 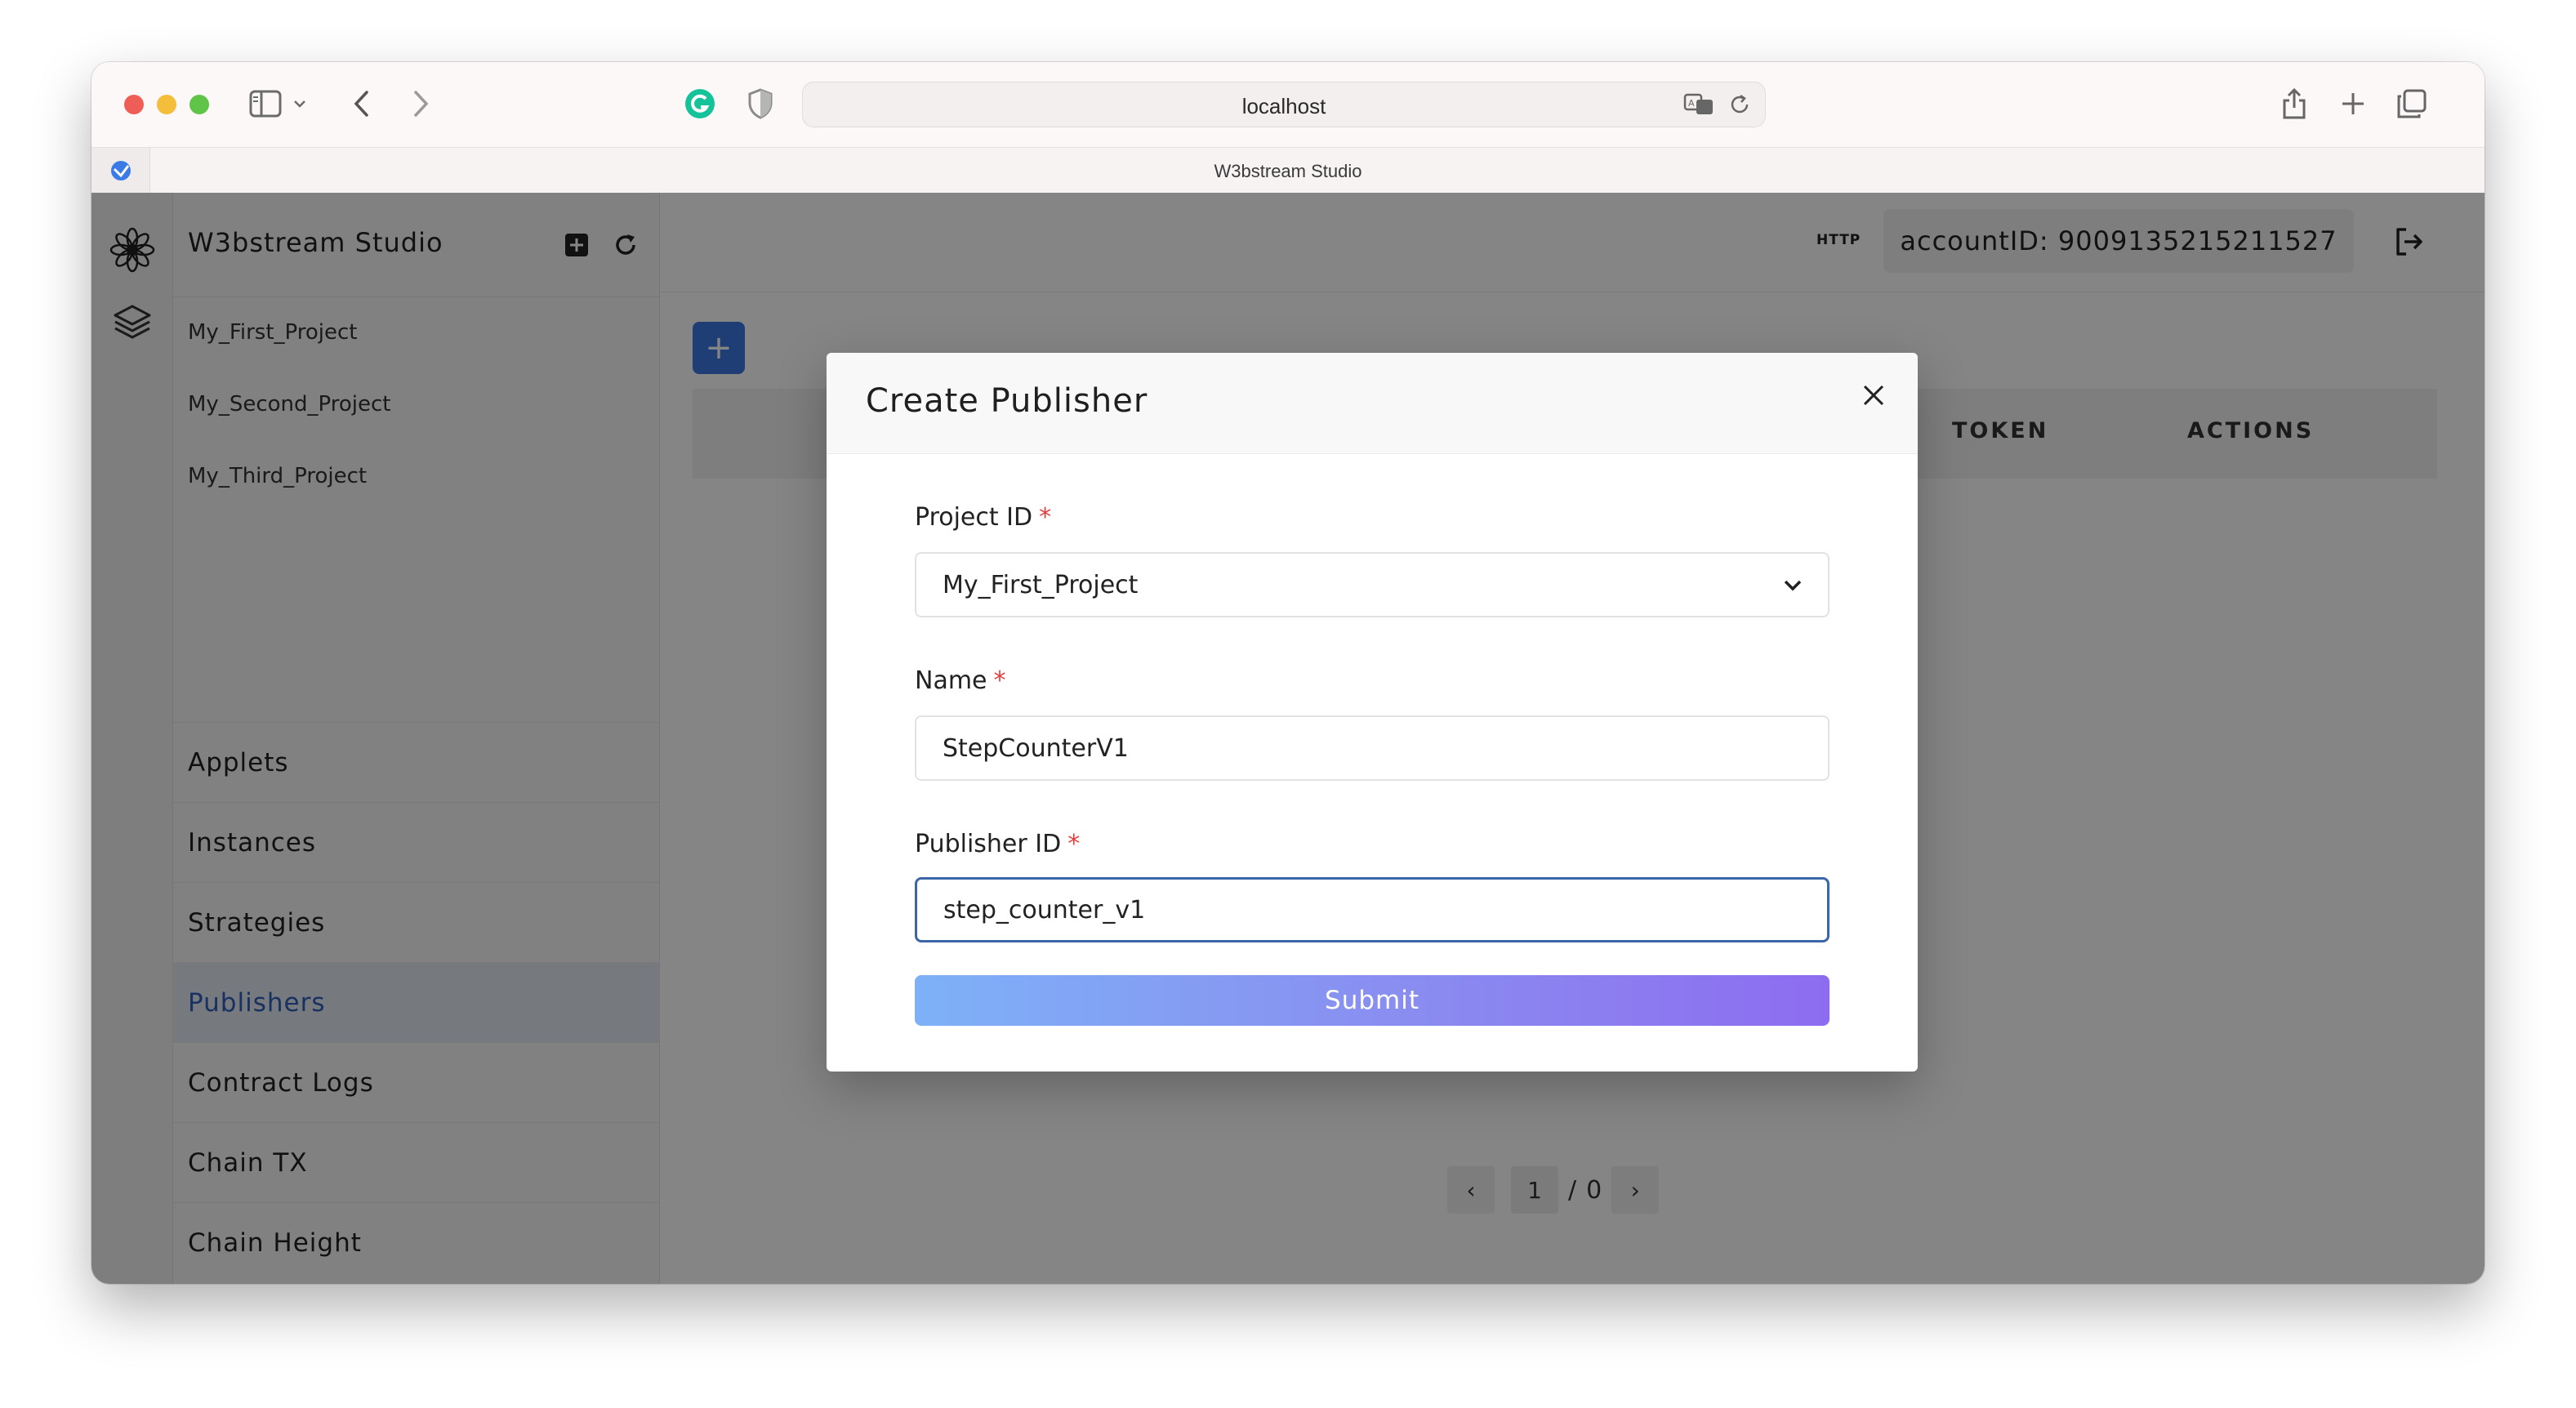 What do you see at coordinates (1007, 401) in the screenshot?
I see `modal-title: Create Publisher` at bounding box center [1007, 401].